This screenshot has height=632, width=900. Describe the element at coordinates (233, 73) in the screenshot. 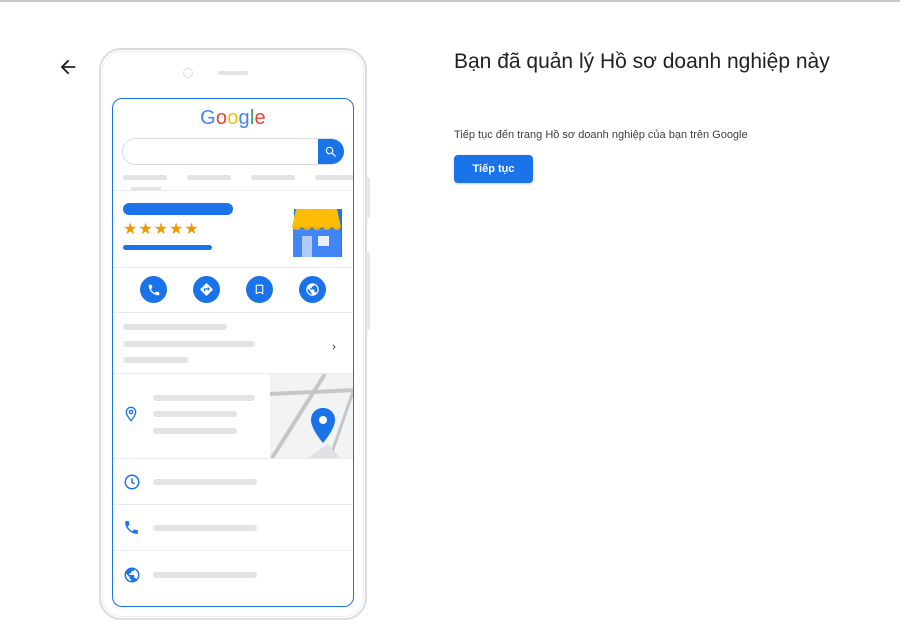

I see `phone-speaker` at that location.